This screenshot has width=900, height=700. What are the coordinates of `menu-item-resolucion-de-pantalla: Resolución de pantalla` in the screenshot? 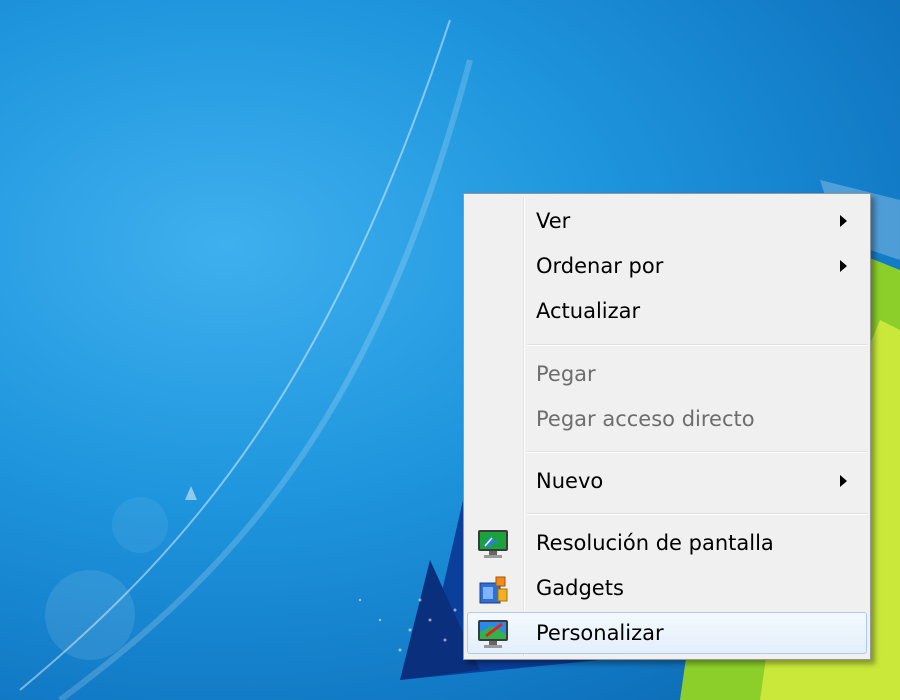 It's located at (667, 543).